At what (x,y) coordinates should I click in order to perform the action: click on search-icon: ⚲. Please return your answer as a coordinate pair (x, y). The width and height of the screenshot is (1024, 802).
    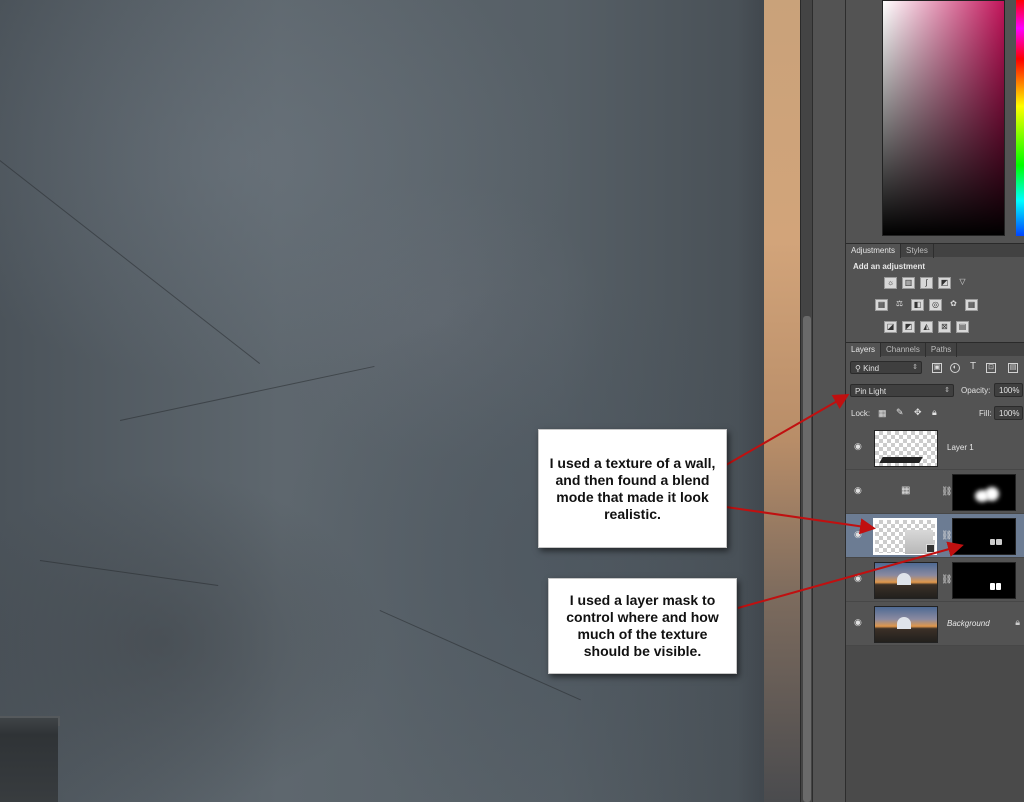
    Looking at the image, I should click on (858, 368).